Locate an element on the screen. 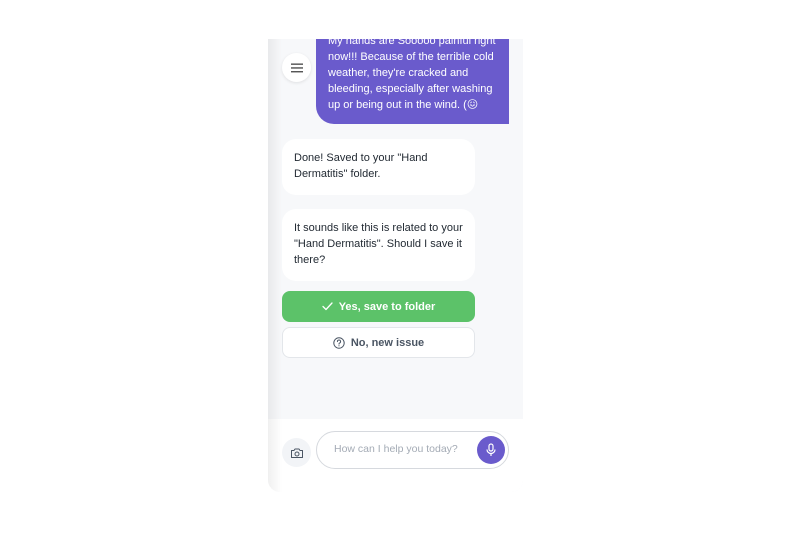 The width and height of the screenshot is (806, 537). question-circle-icon is located at coordinates (339, 342).